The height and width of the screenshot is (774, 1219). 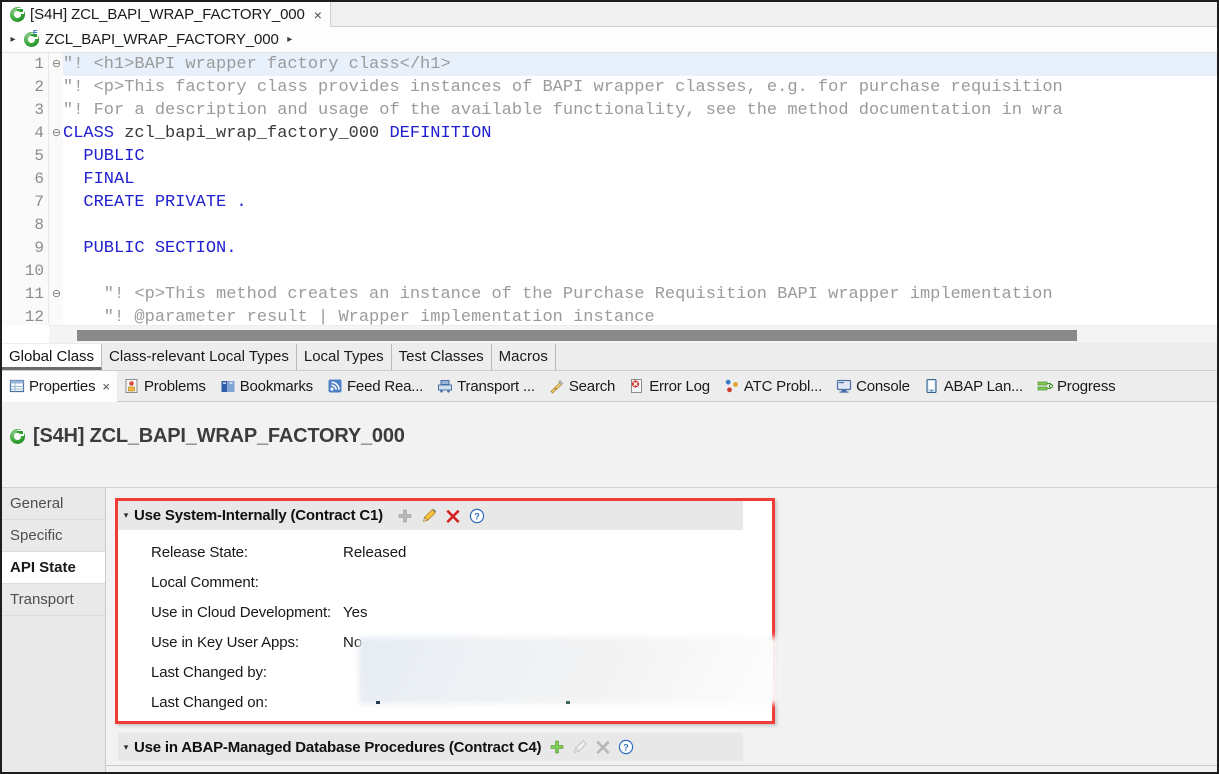 I want to click on edit-icon-c4, so click(x=580, y=747).